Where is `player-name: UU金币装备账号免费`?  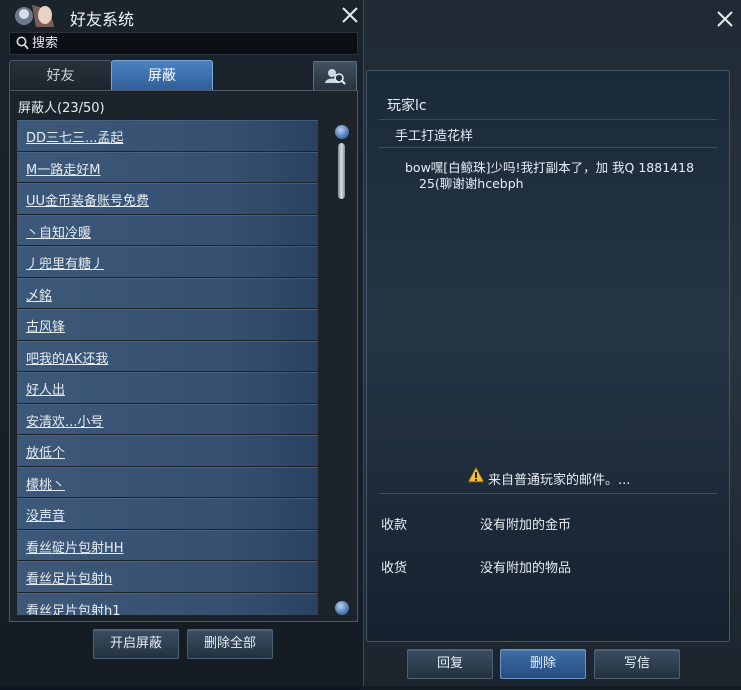
player-name: UU金币装备账号免费 is located at coordinates (87, 199).